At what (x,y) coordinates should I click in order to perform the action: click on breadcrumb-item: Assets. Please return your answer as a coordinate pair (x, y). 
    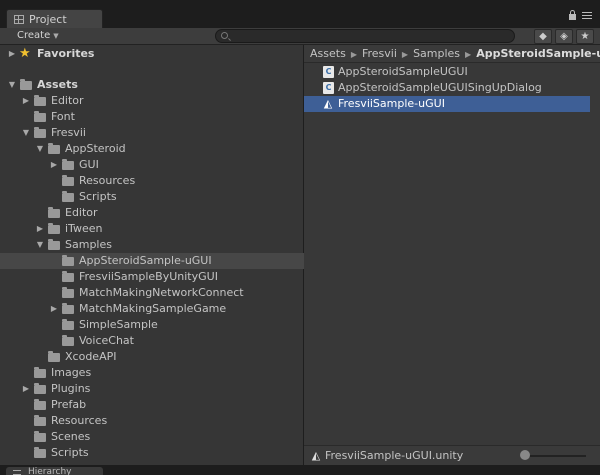
    Looking at the image, I should click on (328, 53).